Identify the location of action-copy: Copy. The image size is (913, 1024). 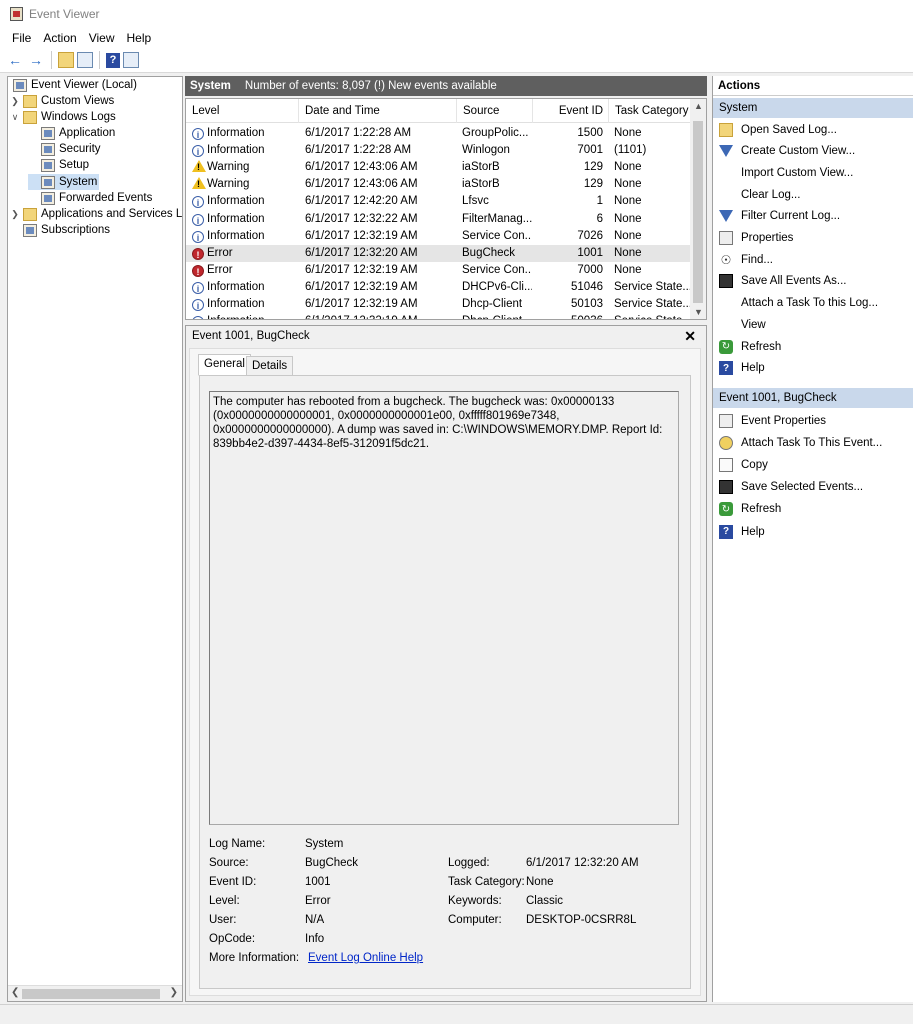
(813, 464).